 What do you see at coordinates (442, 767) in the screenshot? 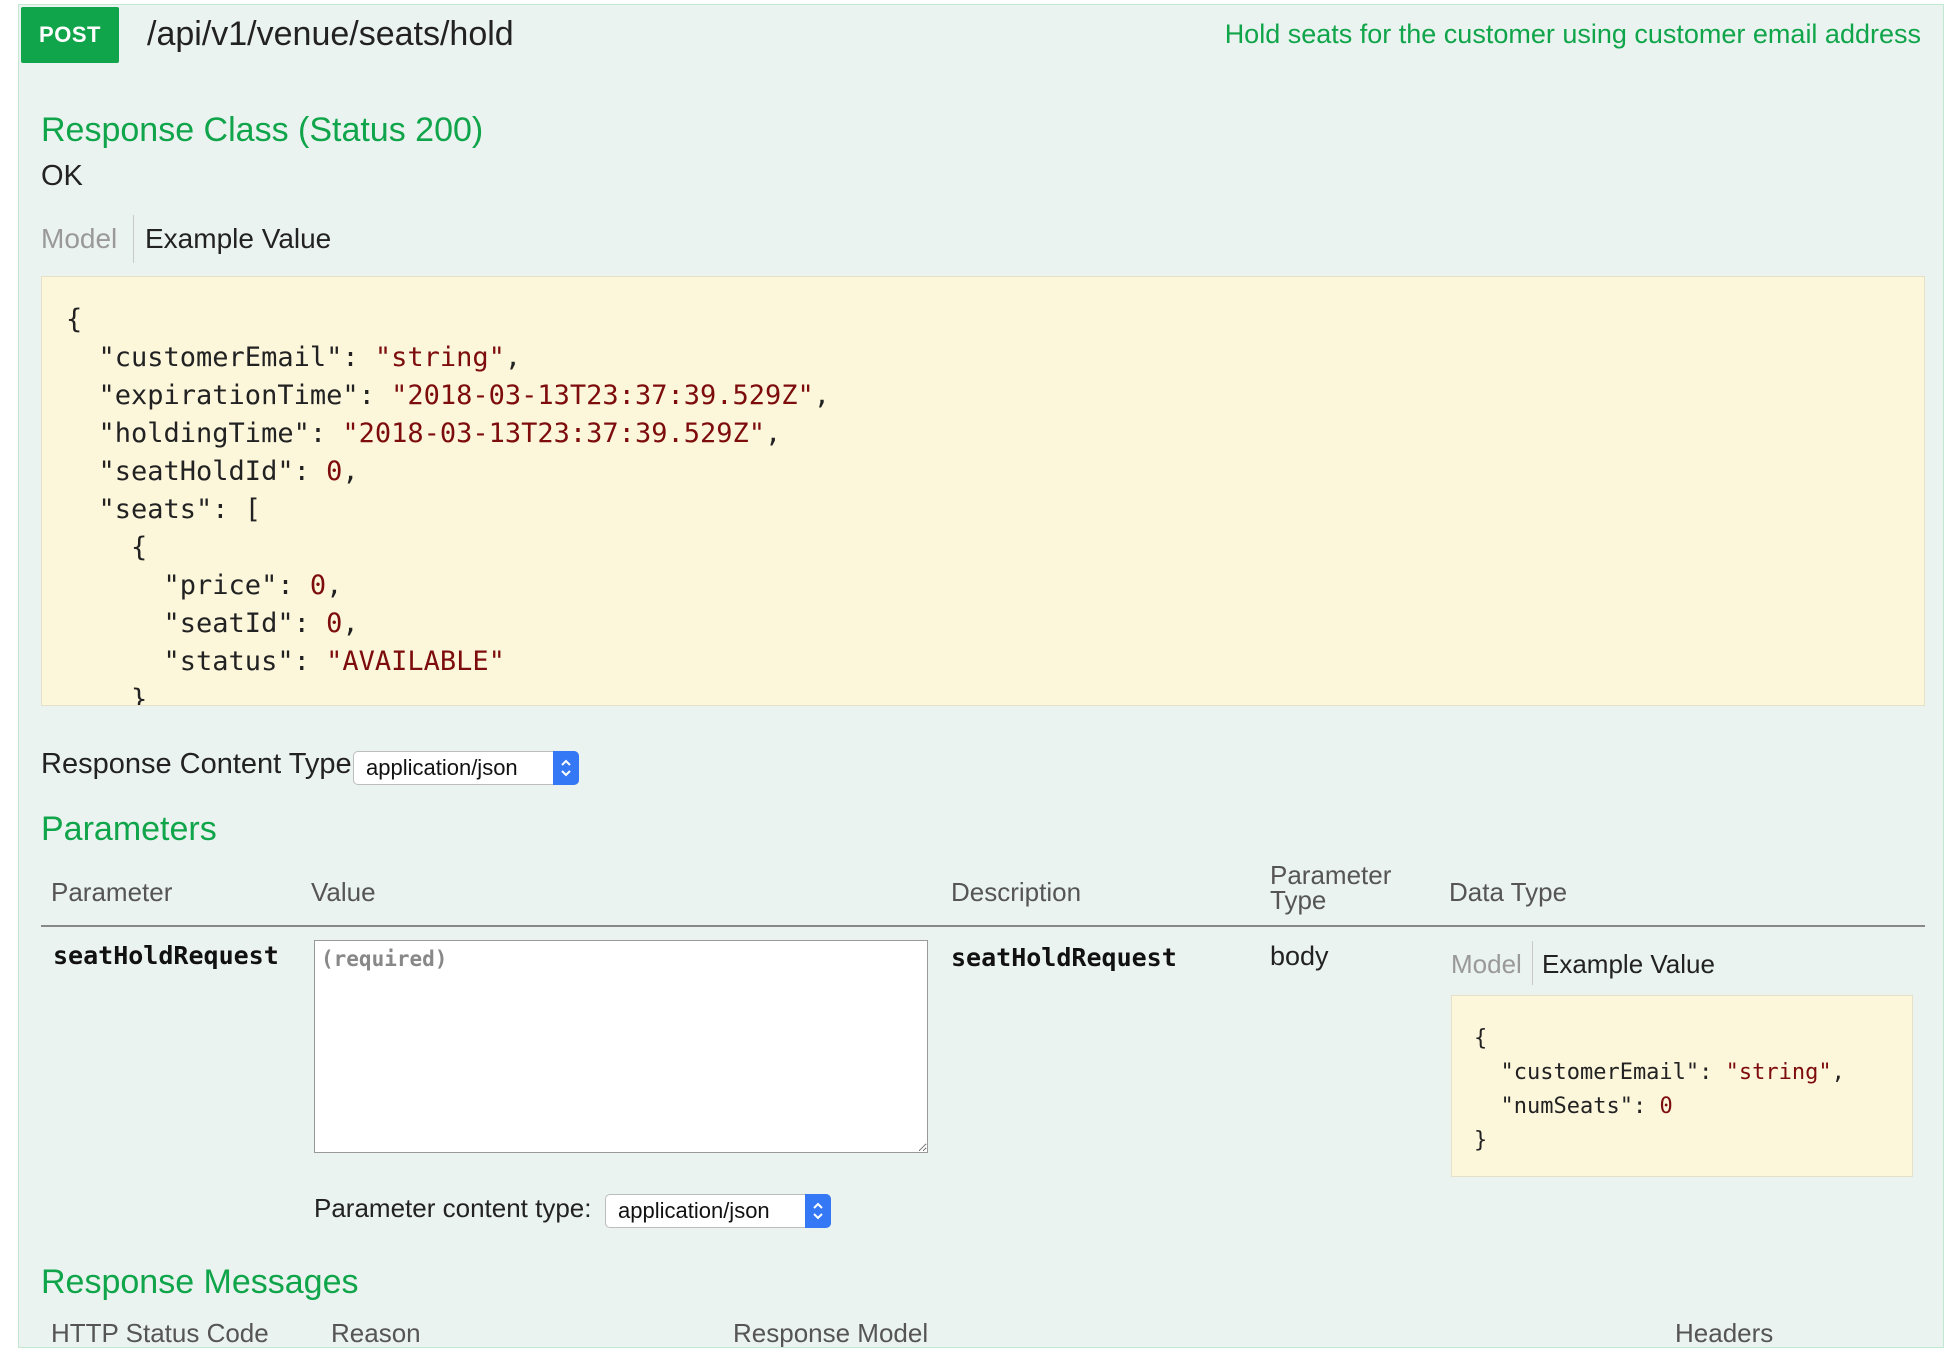
I see `response-content-type-value: application/json` at bounding box center [442, 767].